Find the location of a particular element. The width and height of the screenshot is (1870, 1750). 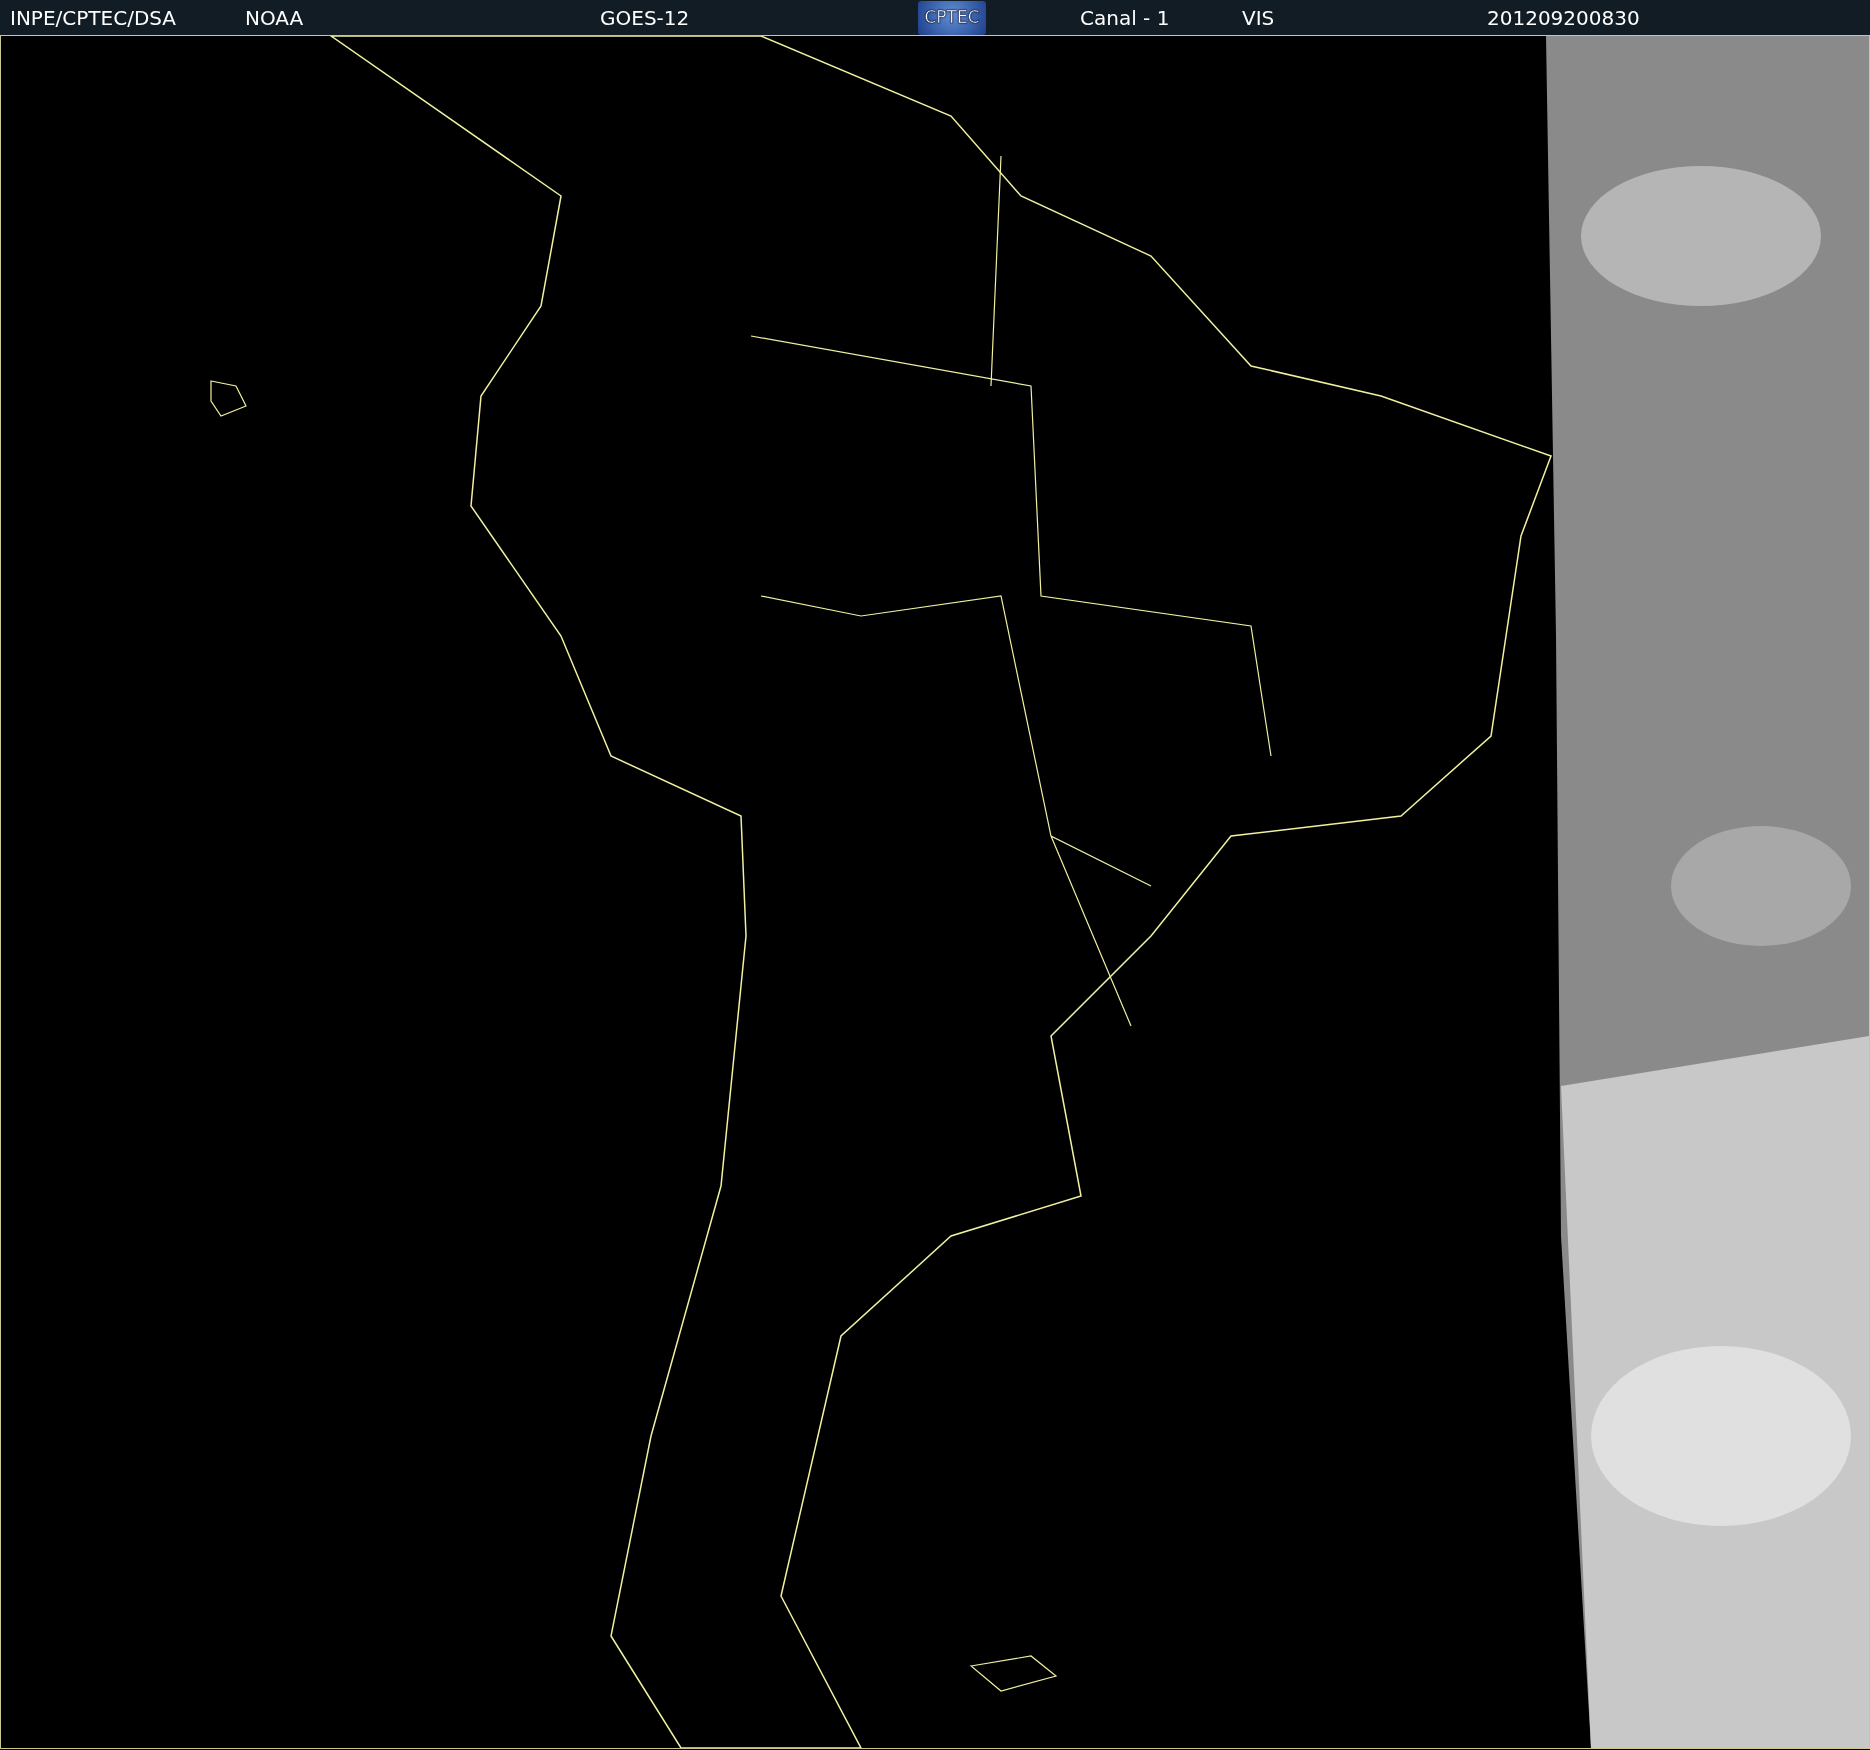

header-label: VIS is located at coordinates (1259, 18).